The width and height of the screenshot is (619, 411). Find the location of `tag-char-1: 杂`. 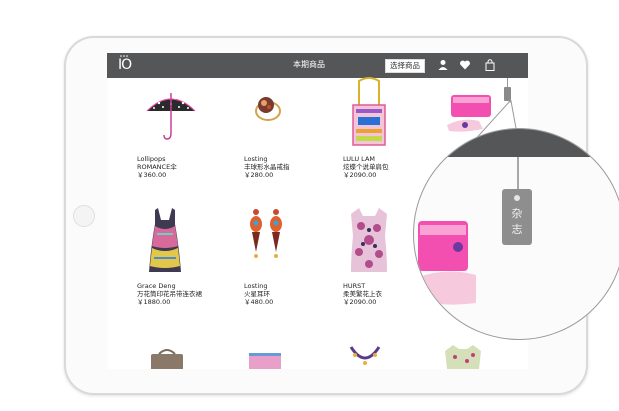

tag-char-1: 杂 is located at coordinates (517, 213).